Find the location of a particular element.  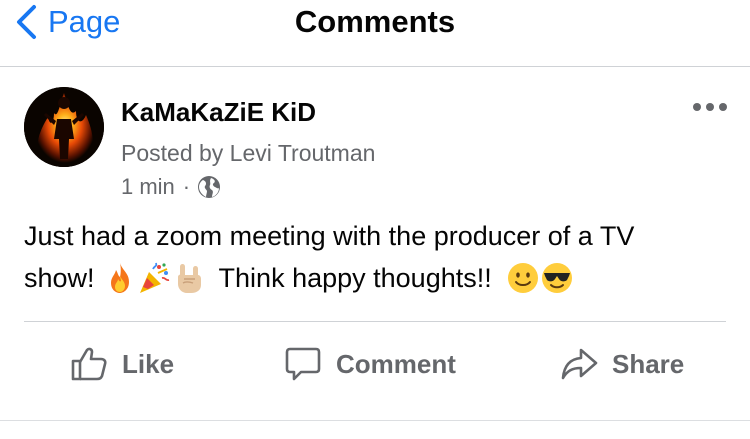

post-actions-bar: Like Comment Share is located at coordinates (375, 364).